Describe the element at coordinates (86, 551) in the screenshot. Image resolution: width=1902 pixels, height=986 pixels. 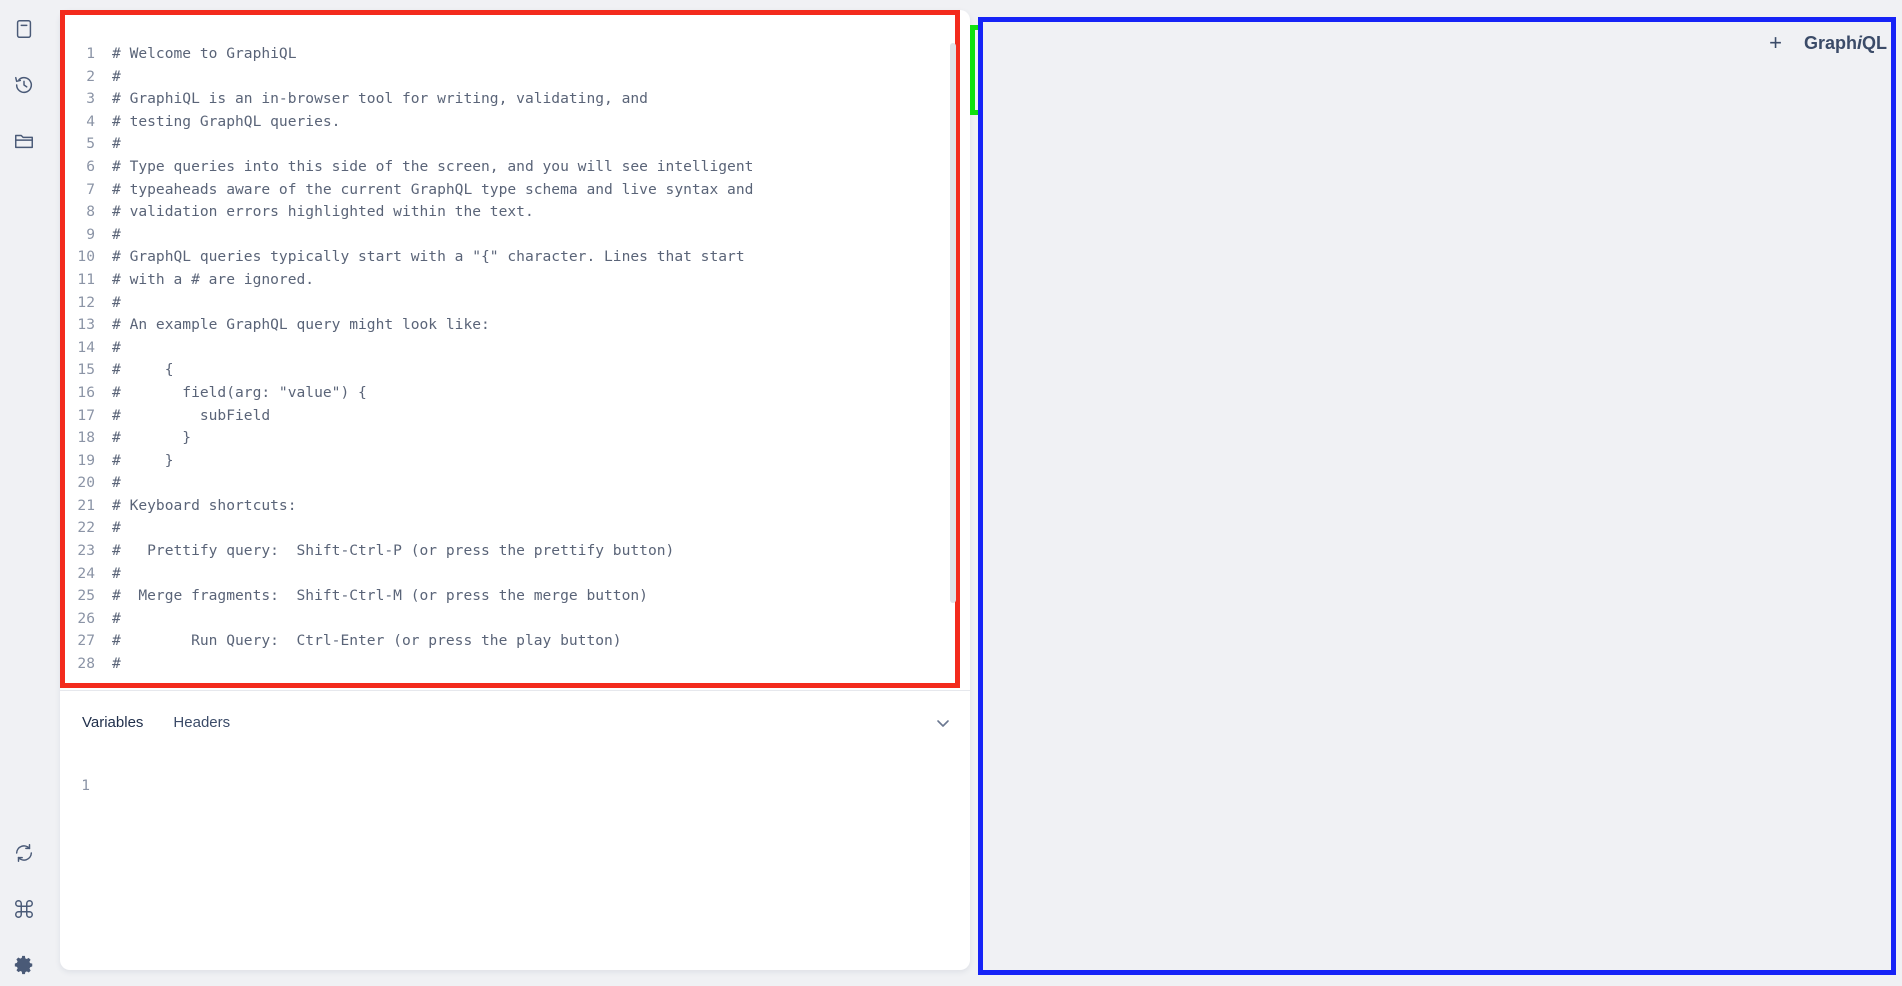
I see `line-number: 23` at that location.